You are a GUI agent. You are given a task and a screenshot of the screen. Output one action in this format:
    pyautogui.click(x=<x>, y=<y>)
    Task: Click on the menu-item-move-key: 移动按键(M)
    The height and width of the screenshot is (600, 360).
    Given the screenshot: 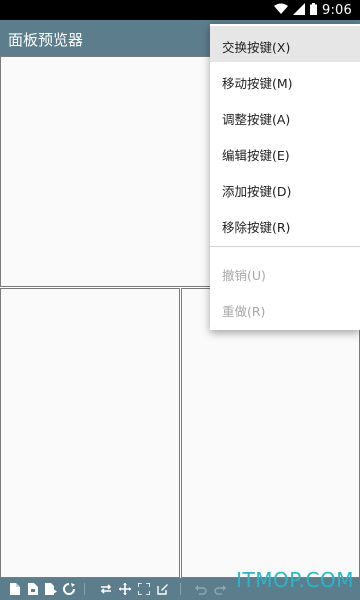 What is the action you would take?
    pyautogui.click(x=285, y=80)
    